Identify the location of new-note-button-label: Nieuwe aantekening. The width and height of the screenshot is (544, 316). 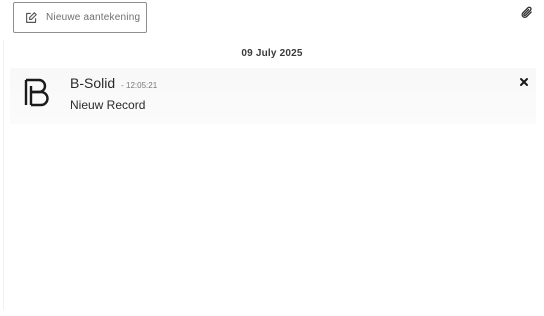
(93, 17).